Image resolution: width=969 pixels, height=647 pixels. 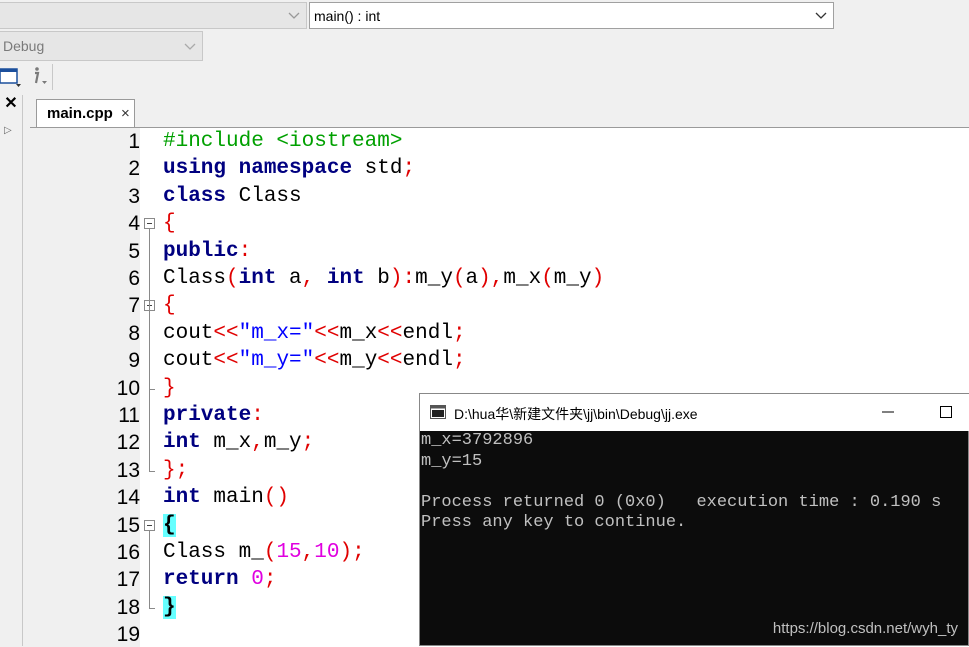 I want to click on code-line: 9 cout<<"m_y="<<m_y<<endl;, so click(x=499, y=360).